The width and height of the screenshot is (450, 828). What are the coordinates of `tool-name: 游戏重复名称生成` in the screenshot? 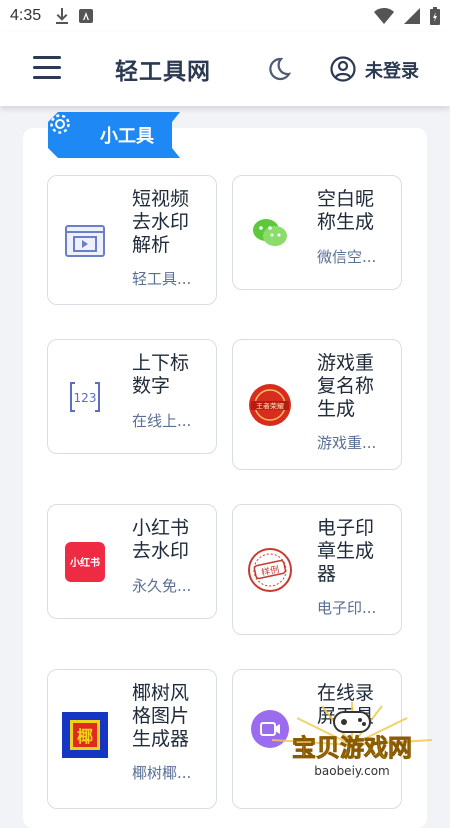 It's located at (346, 386).